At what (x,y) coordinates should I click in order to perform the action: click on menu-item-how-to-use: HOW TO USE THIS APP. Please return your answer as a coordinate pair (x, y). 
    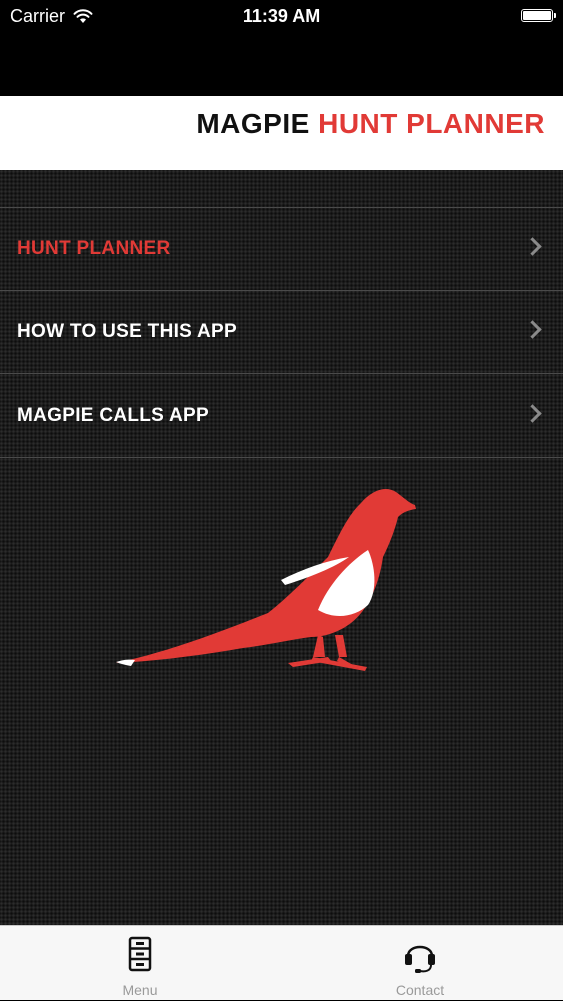
    Looking at the image, I should click on (281, 332).